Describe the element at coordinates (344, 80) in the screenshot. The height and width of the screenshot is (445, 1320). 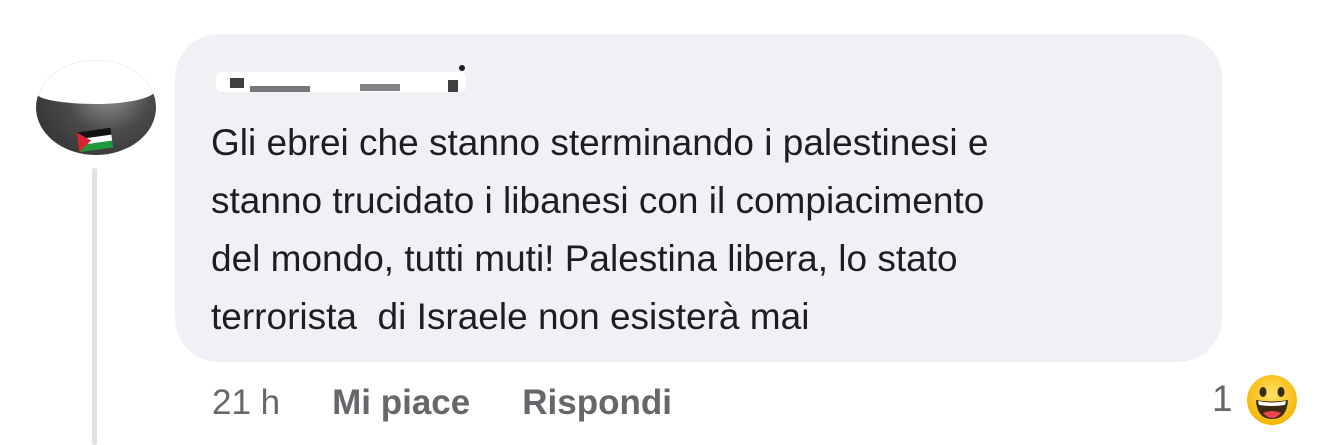
I see `author-name-redacted` at that location.